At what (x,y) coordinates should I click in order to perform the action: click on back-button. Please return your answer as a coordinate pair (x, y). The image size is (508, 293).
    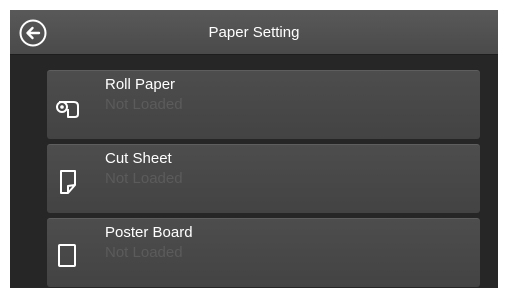
    Looking at the image, I should click on (33, 33).